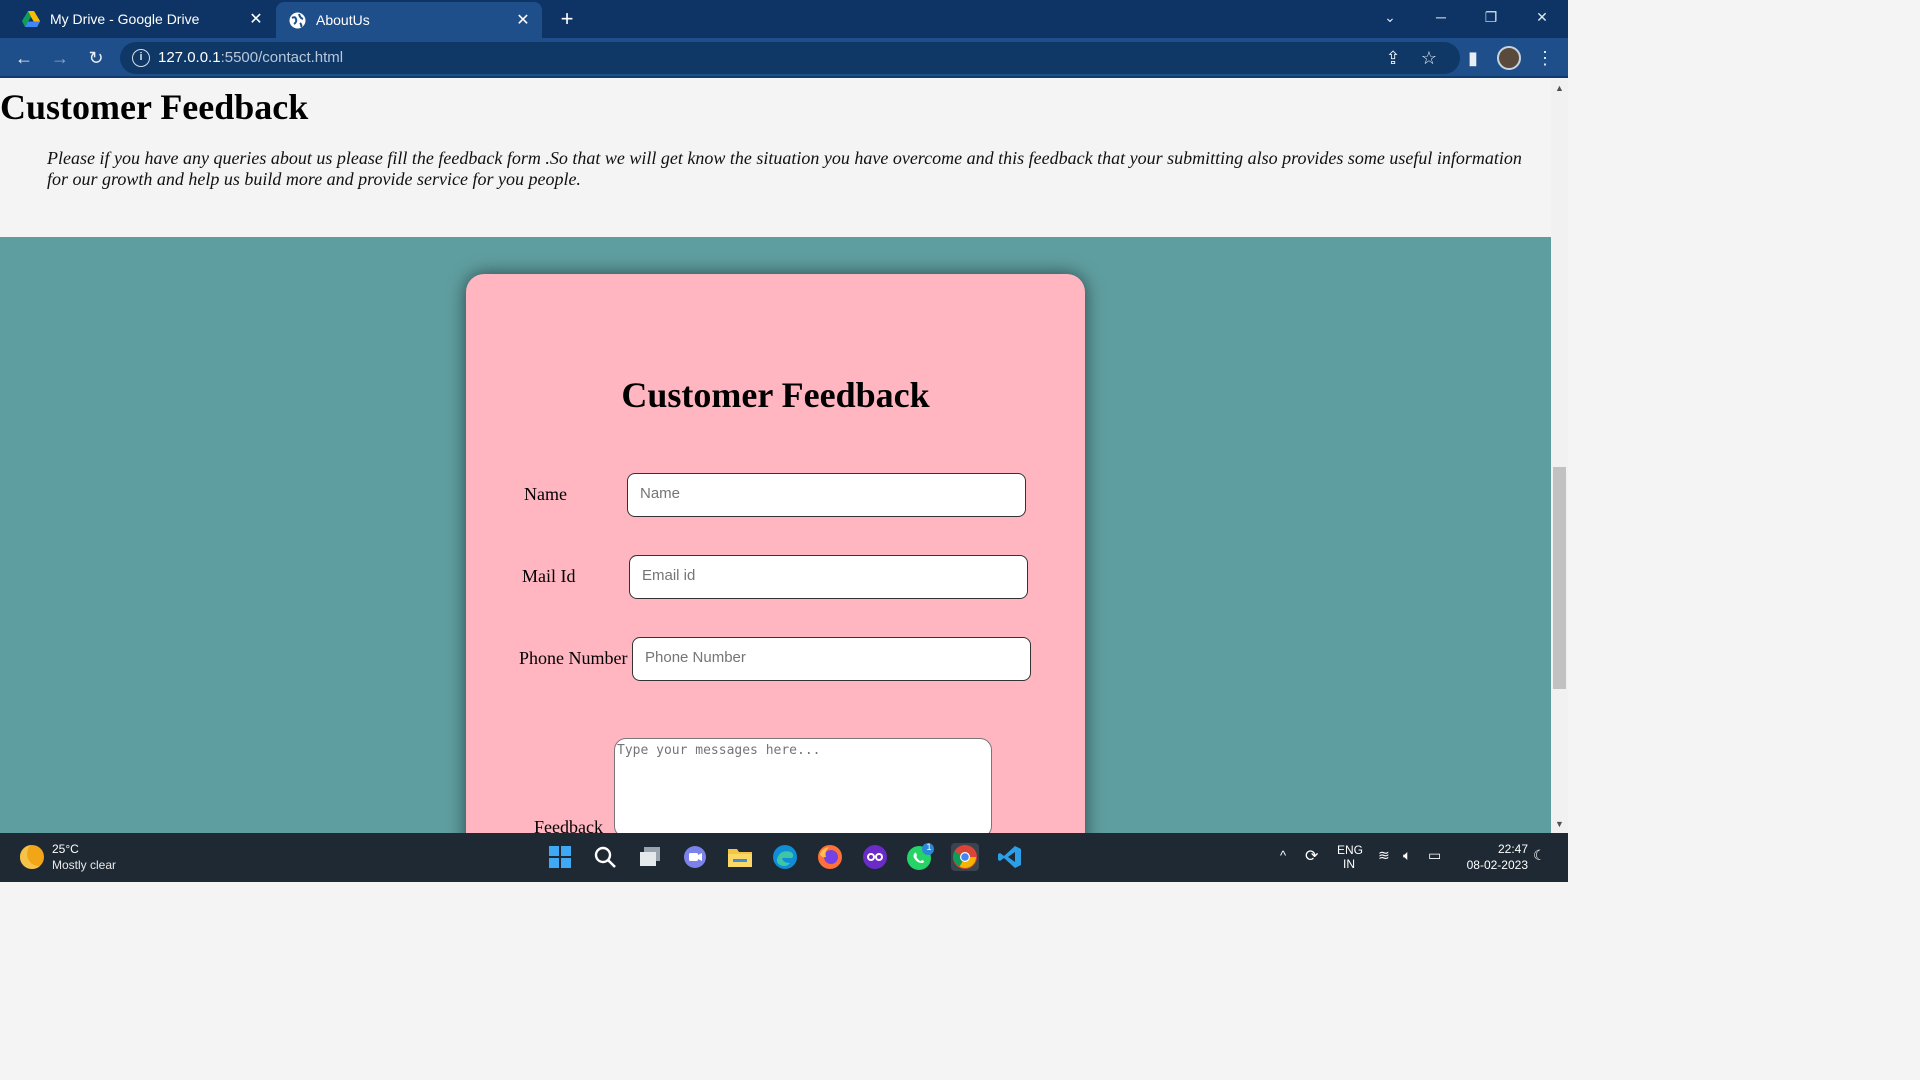  I want to click on tab-google-drive: My Drive - Google Drive ✕, so click(142, 19).